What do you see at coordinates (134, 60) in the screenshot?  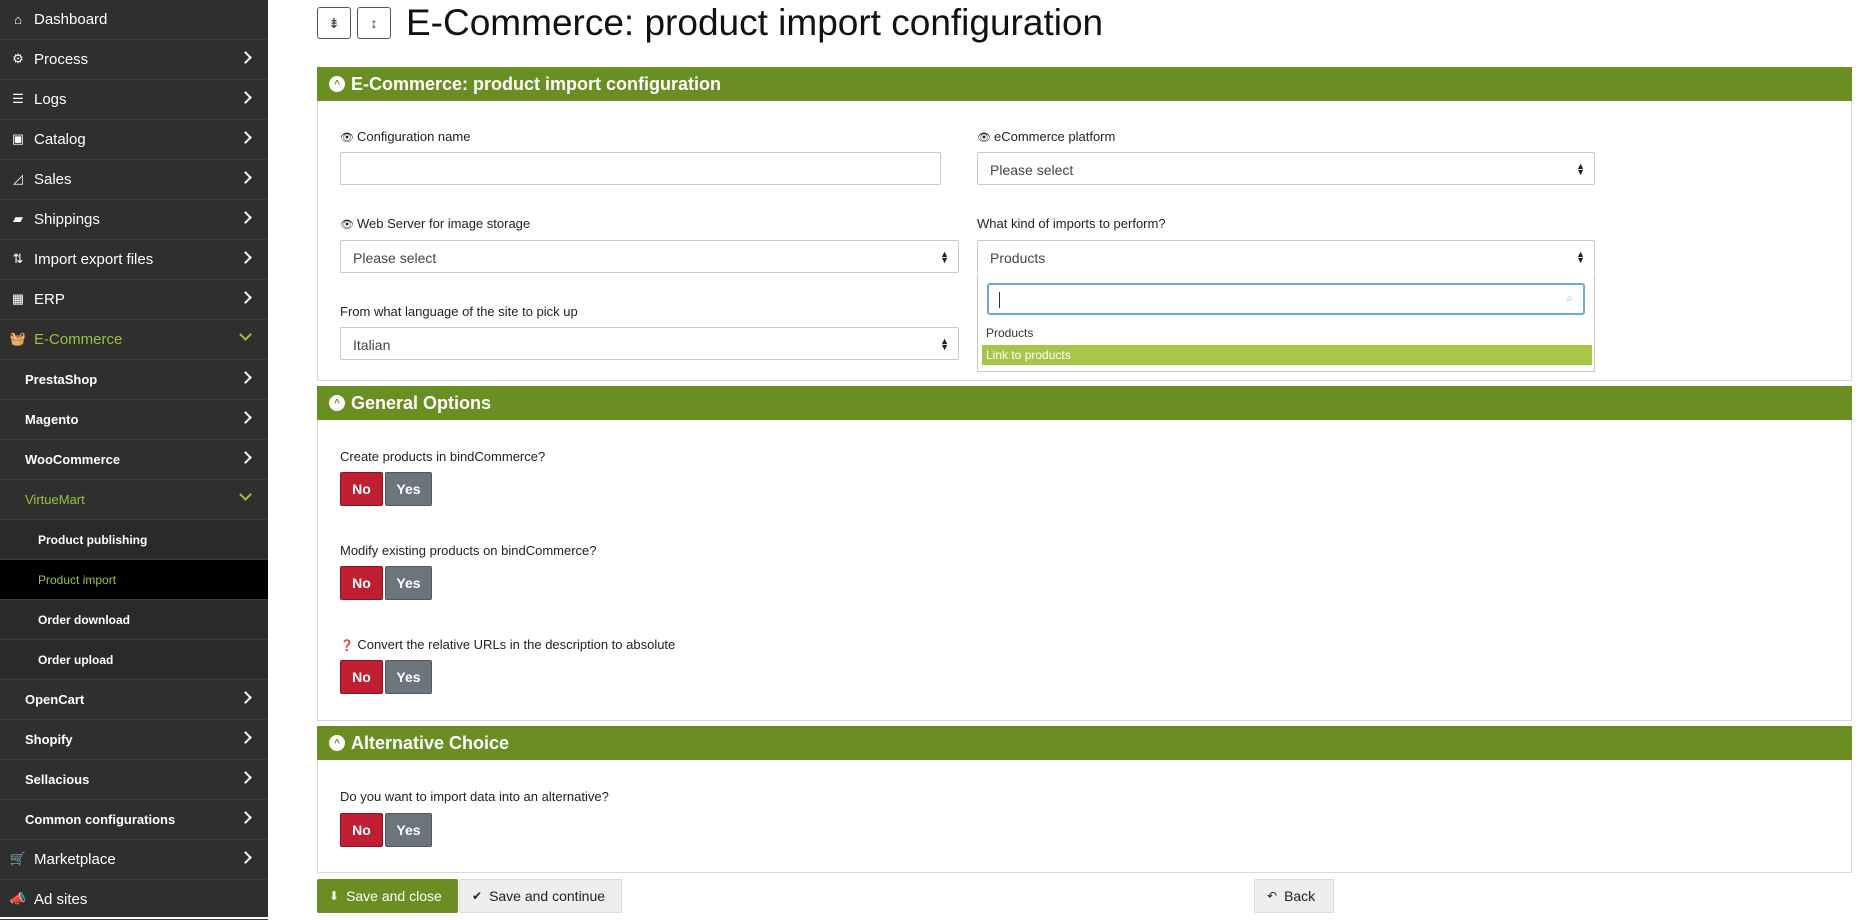 I see `sidebar-item-process: ⚙ Process` at bounding box center [134, 60].